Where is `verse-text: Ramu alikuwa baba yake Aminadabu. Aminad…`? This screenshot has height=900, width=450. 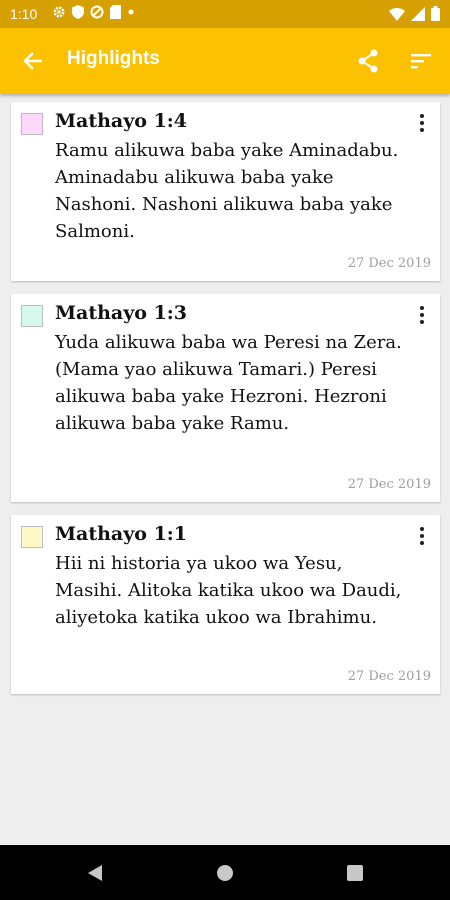 verse-text: Ramu alikuwa baba yake Aminadabu. Aminad… is located at coordinates (227, 191).